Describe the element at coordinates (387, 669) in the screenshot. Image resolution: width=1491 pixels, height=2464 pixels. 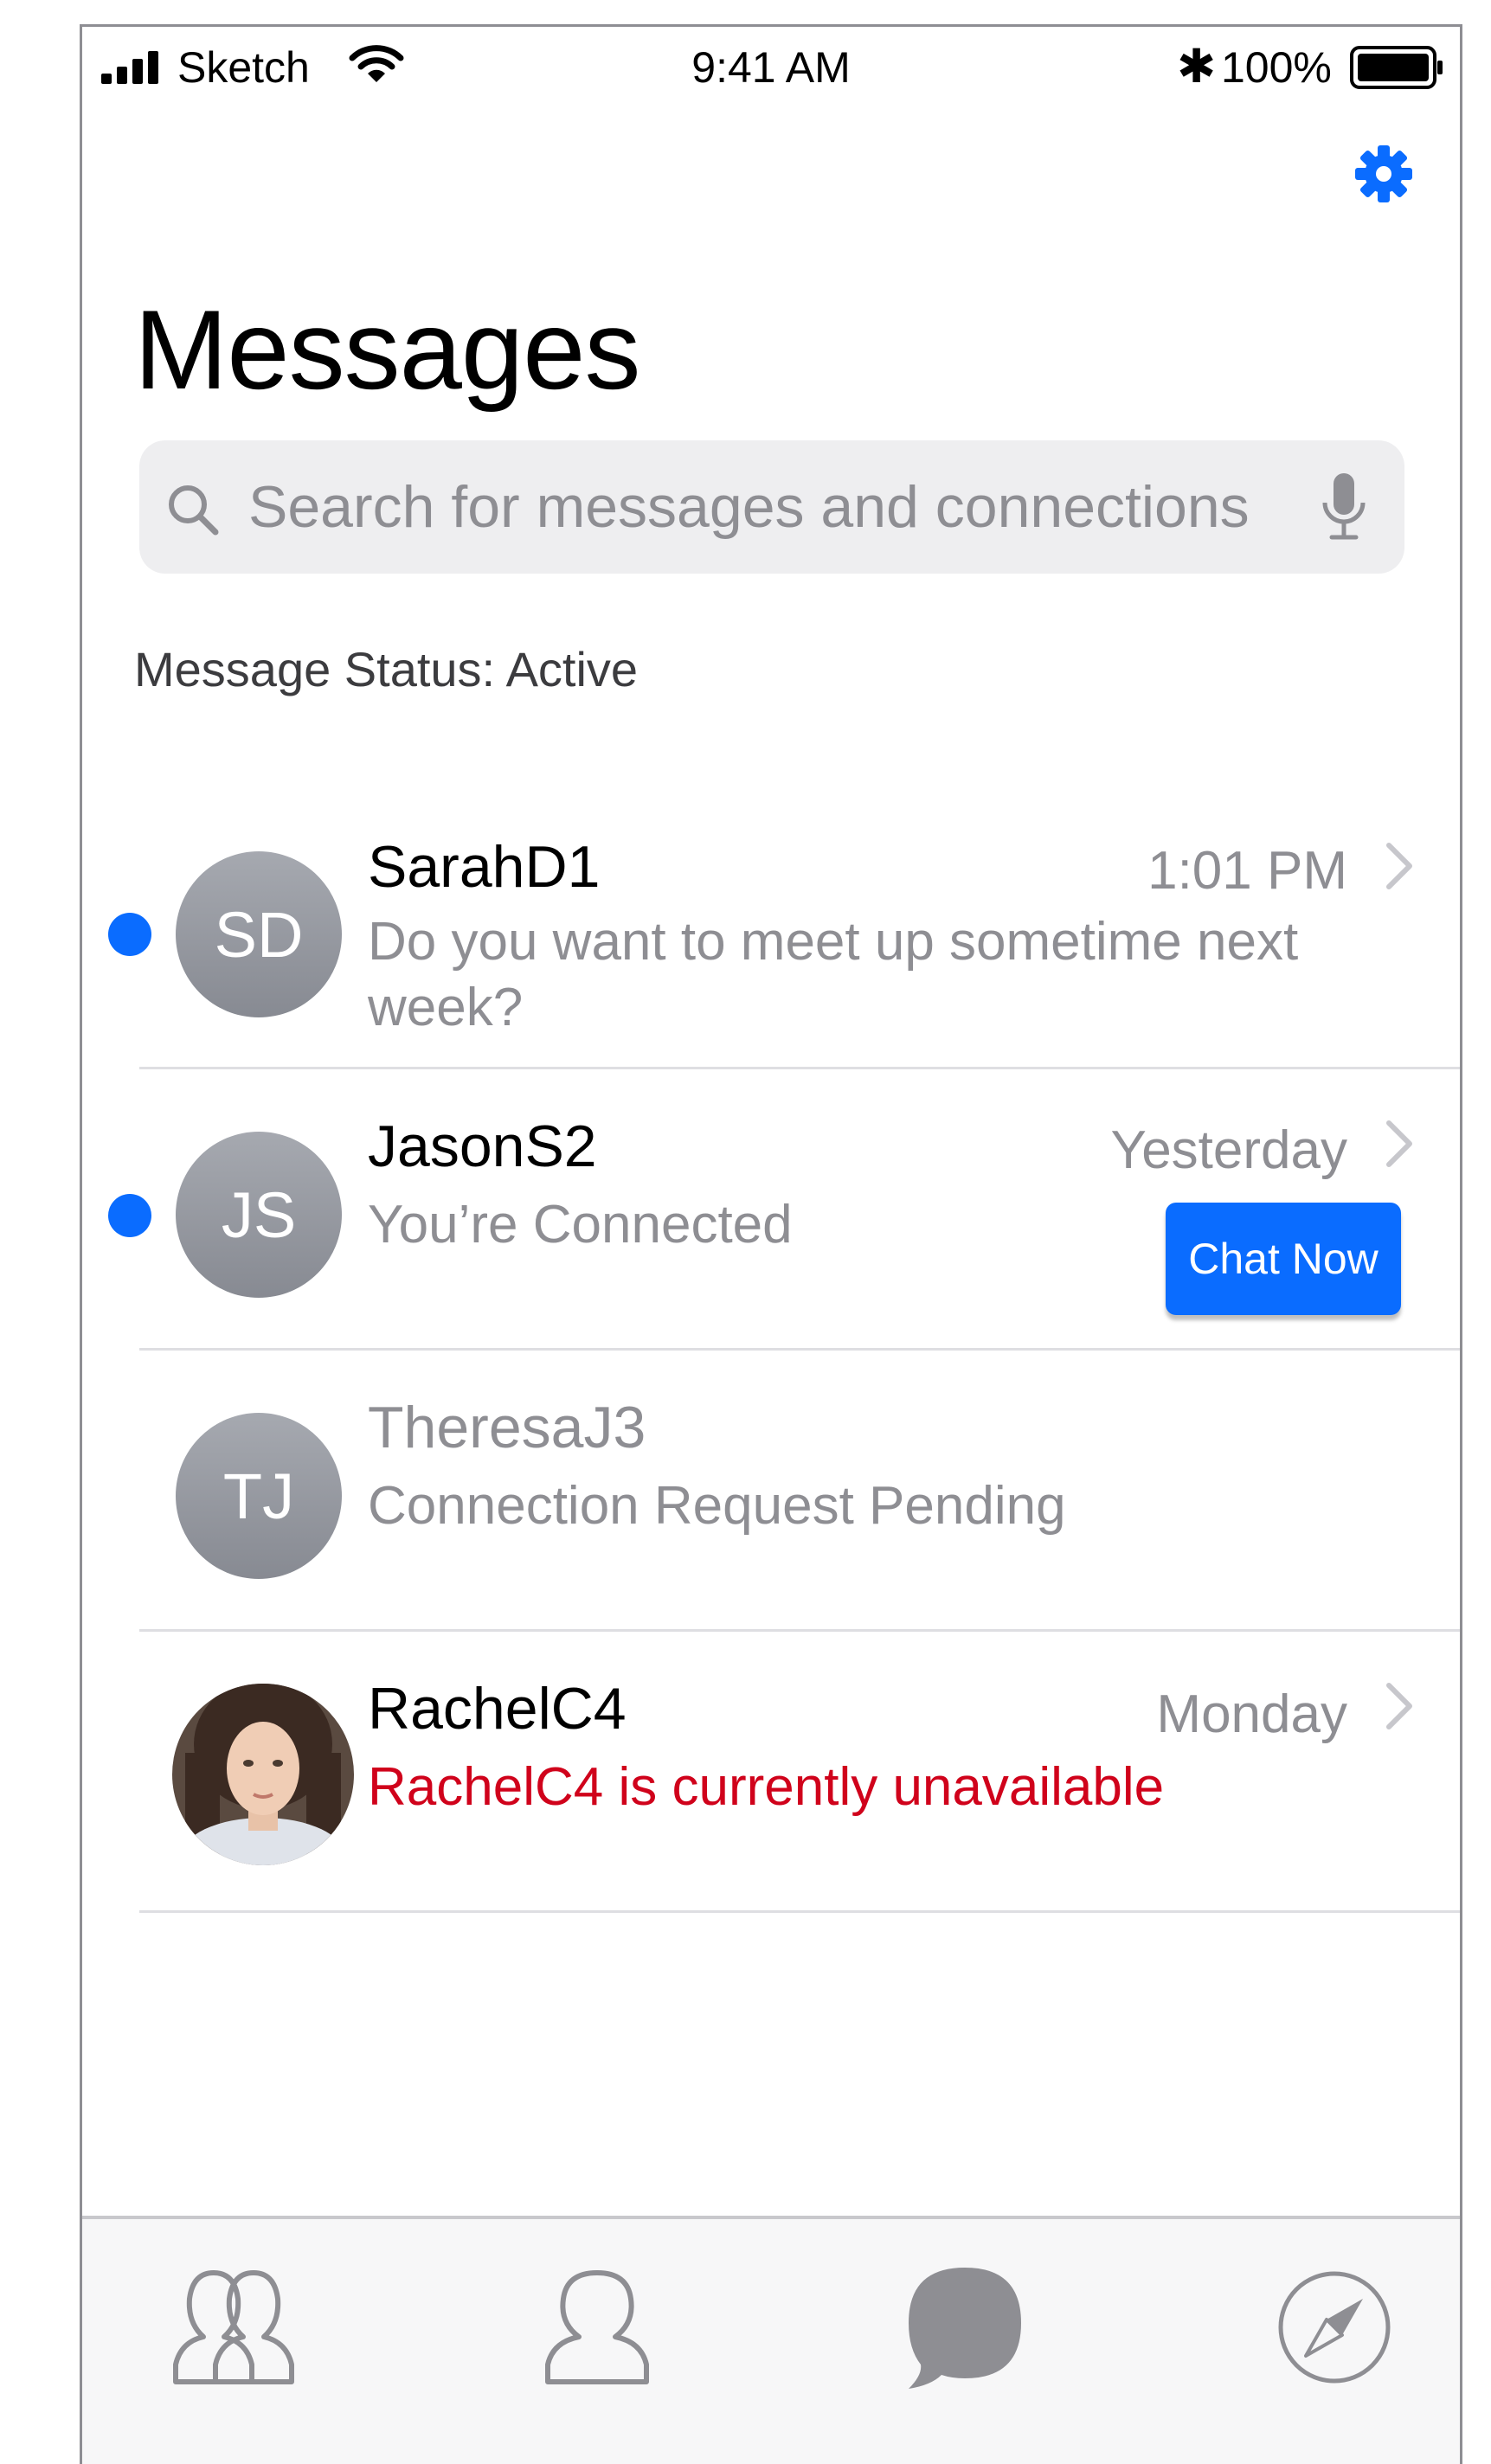
I see `message-status: Message Status: Active` at that location.